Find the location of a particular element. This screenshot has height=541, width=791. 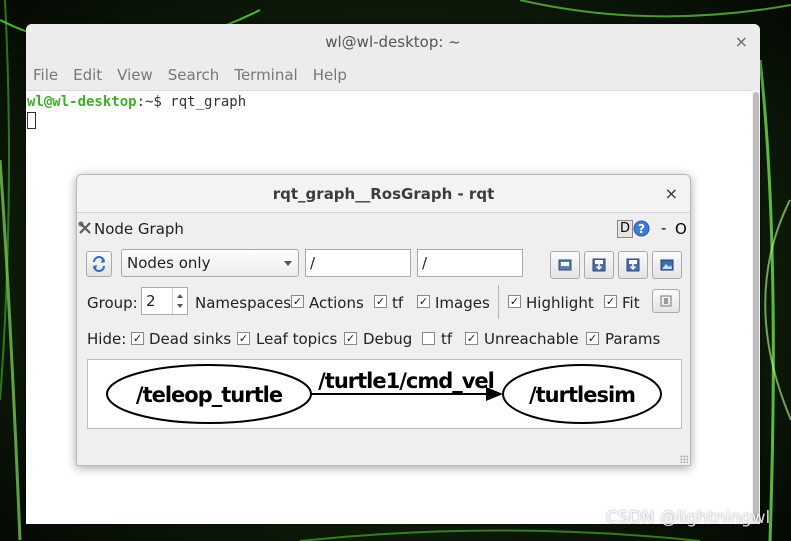

menu-view: View is located at coordinates (135, 75).